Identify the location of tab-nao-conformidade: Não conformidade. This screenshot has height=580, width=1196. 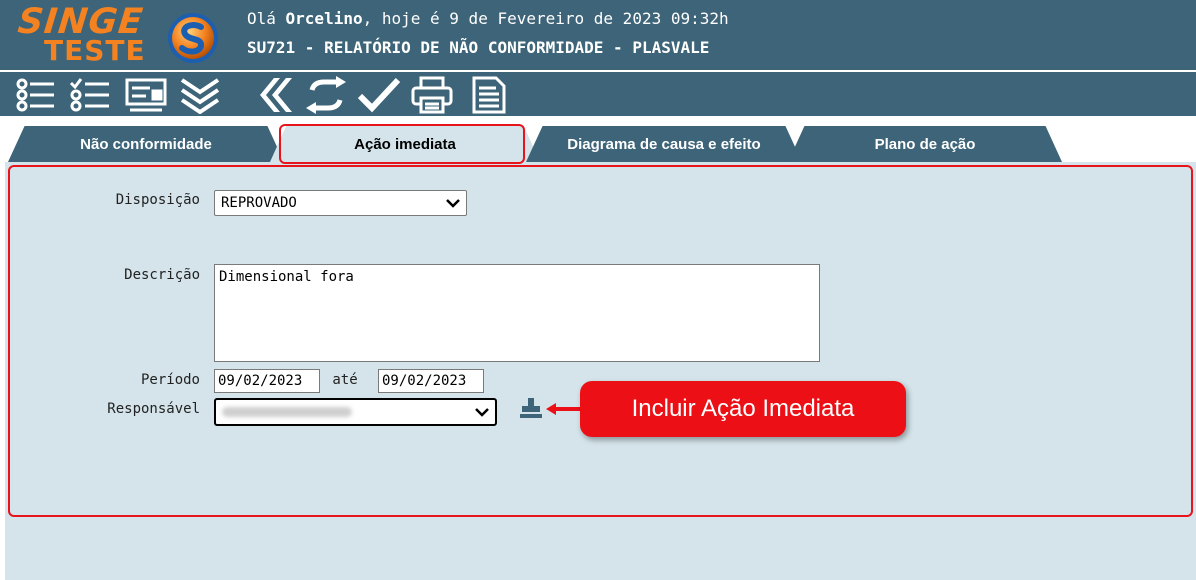
(146, 144).